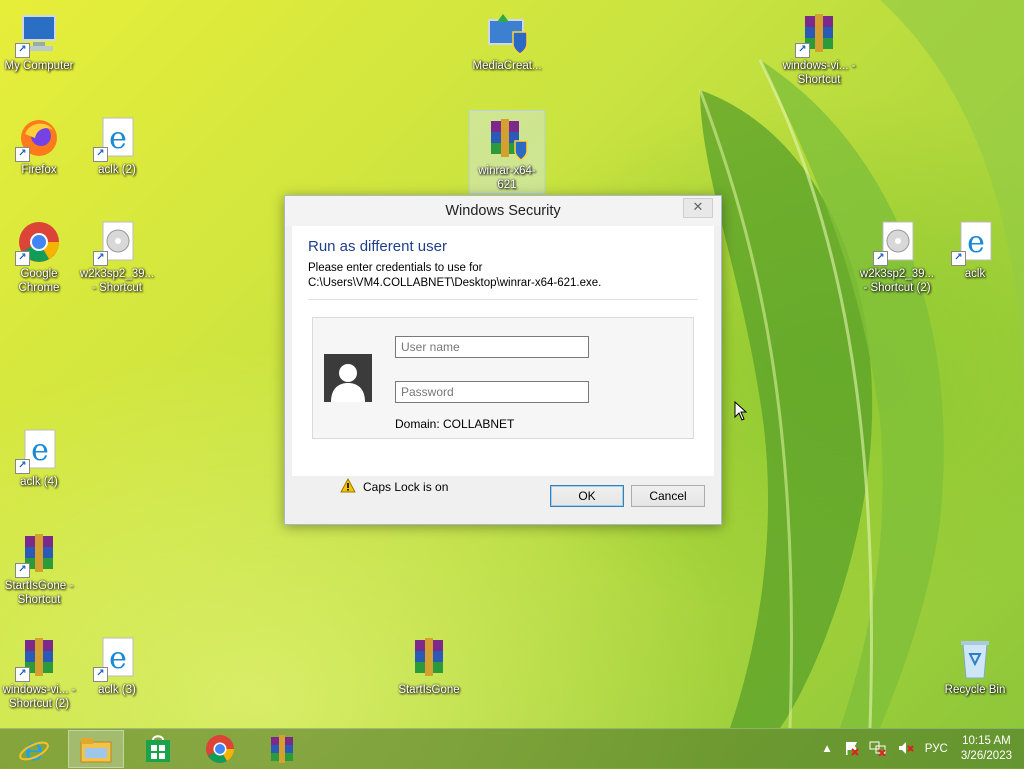 The width and height of the screenshot is (1024, 769). I want to click on desktop-icon-windows-vi-shortcut: ↗ windows-vi... - Shortcut, so click(819, 48).